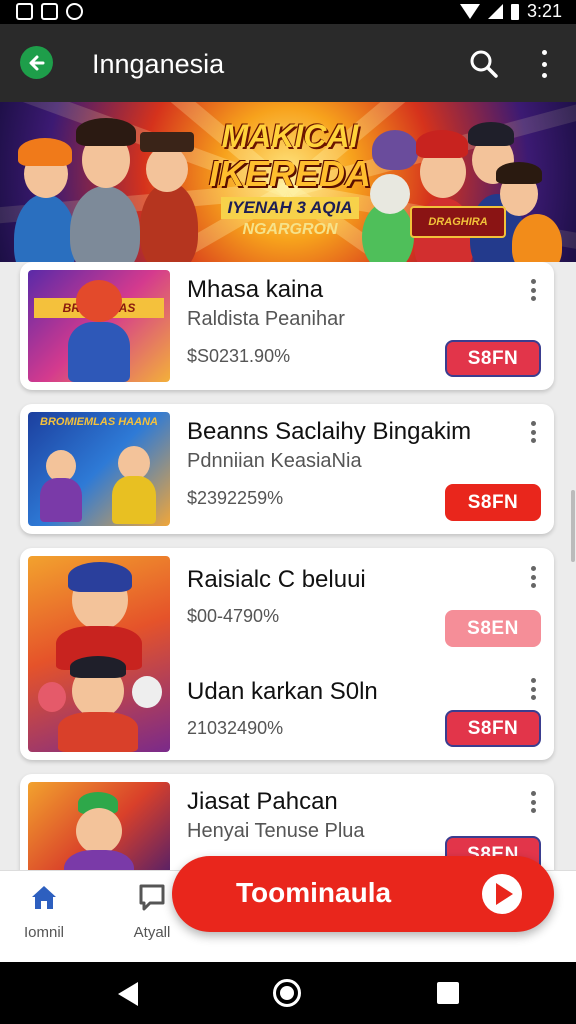 The height and width of the screenshot is (1024, 576). Describe the element at coordinates (128, 994) in the screenshot. I see `system-back-icon` at that location.